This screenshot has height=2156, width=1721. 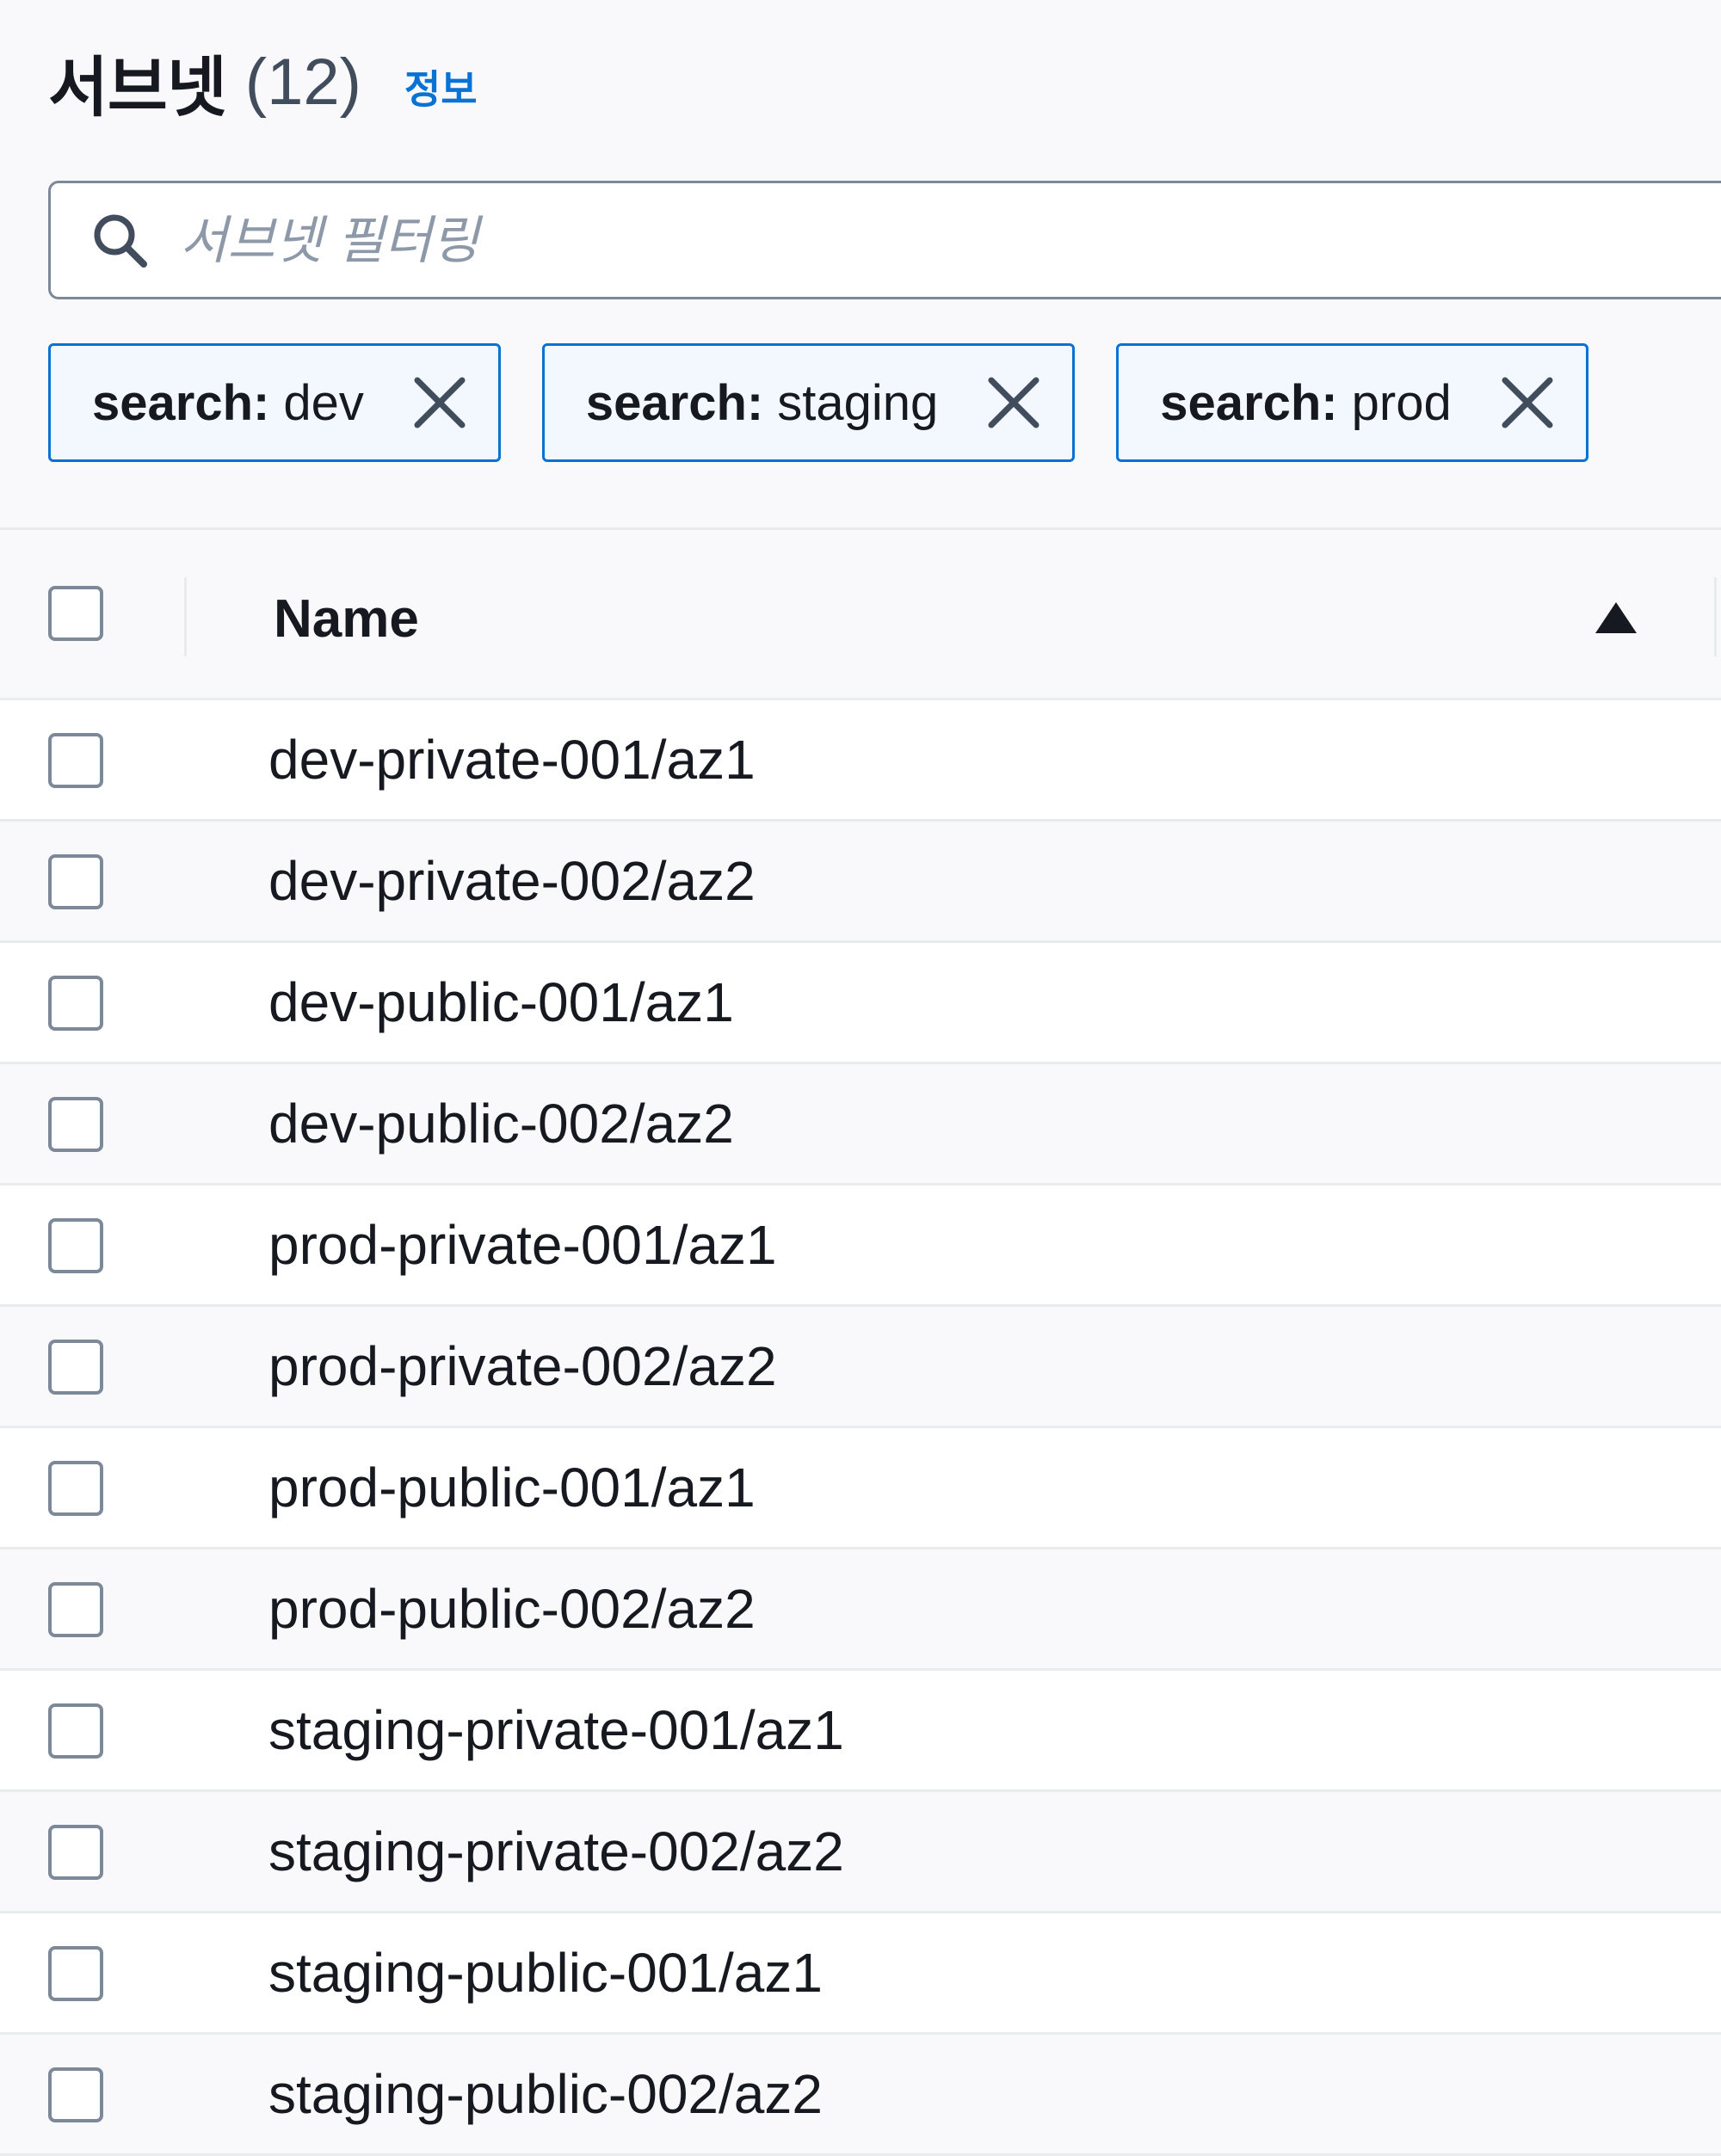 I want to click on filter-tokens: search: dev search: staging search: prod, so click(x=818, y=402).